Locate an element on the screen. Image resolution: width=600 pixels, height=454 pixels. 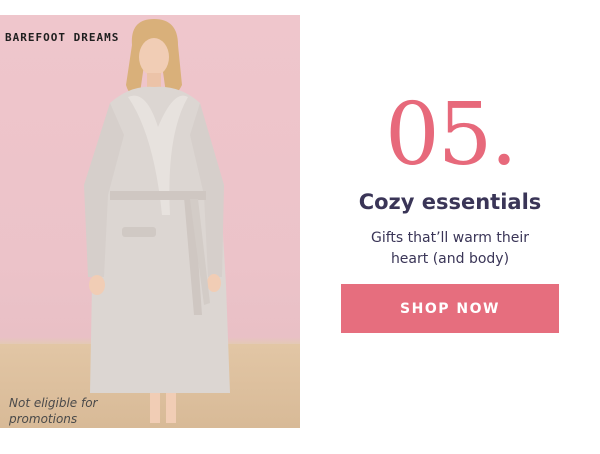
brand-logo: BAREFOOT DREAMS is located at coordinates (62, 37).